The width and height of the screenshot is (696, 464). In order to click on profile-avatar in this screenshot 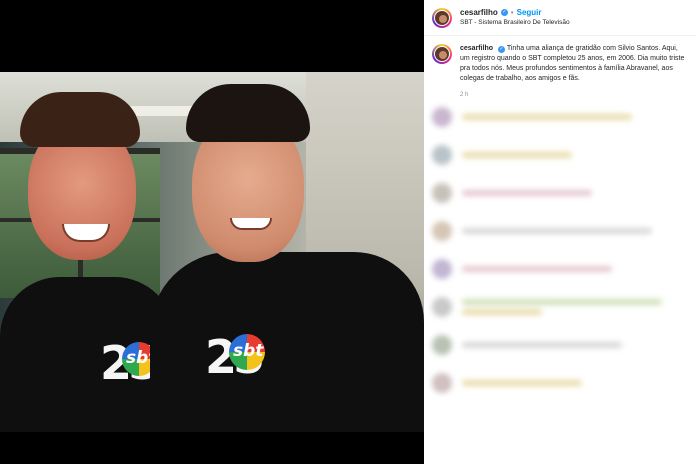, I will do `click(442, 17)`.